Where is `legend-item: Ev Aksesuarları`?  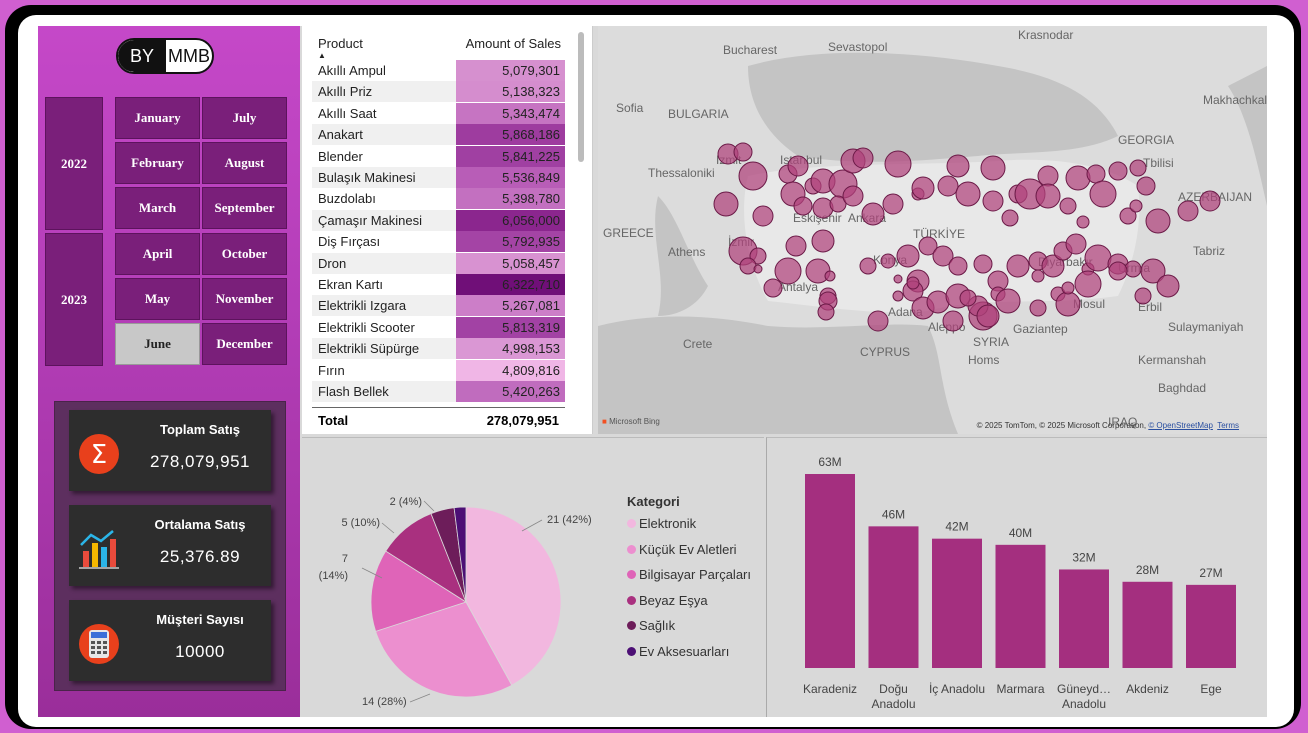 legend-item: Ev Aksesuarları is located at coordinates (678, 651).